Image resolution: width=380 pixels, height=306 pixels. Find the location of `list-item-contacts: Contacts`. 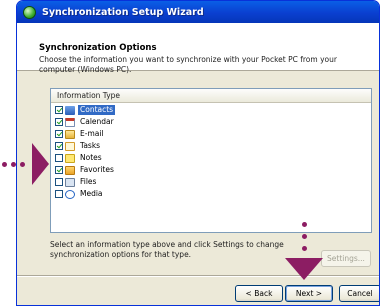

list-item-contacts: Contacts is located at coordinates (211, 110).